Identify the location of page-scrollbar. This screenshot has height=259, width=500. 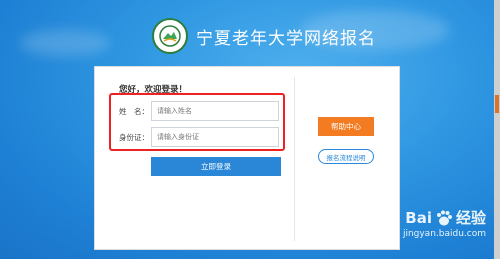
(497, 129).